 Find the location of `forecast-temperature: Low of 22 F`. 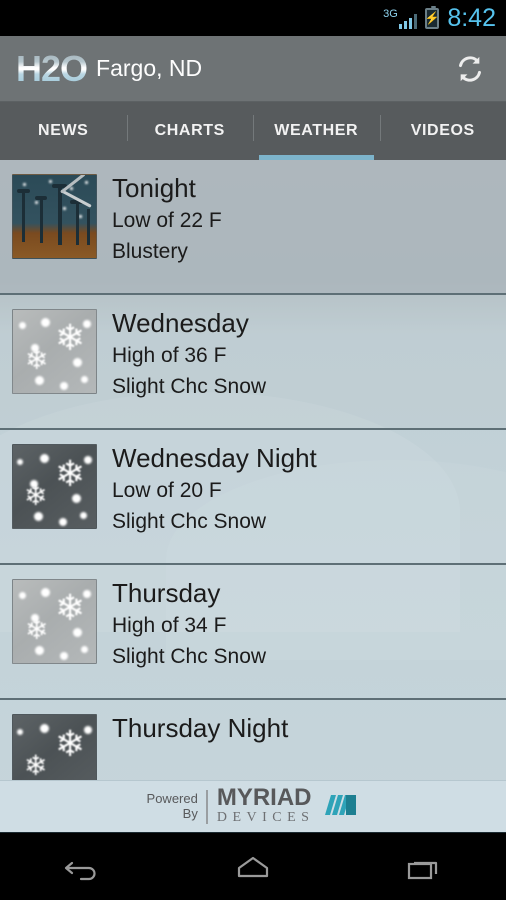

forecast-temperature: Low of 22 F is located at coordinates (167, 220).